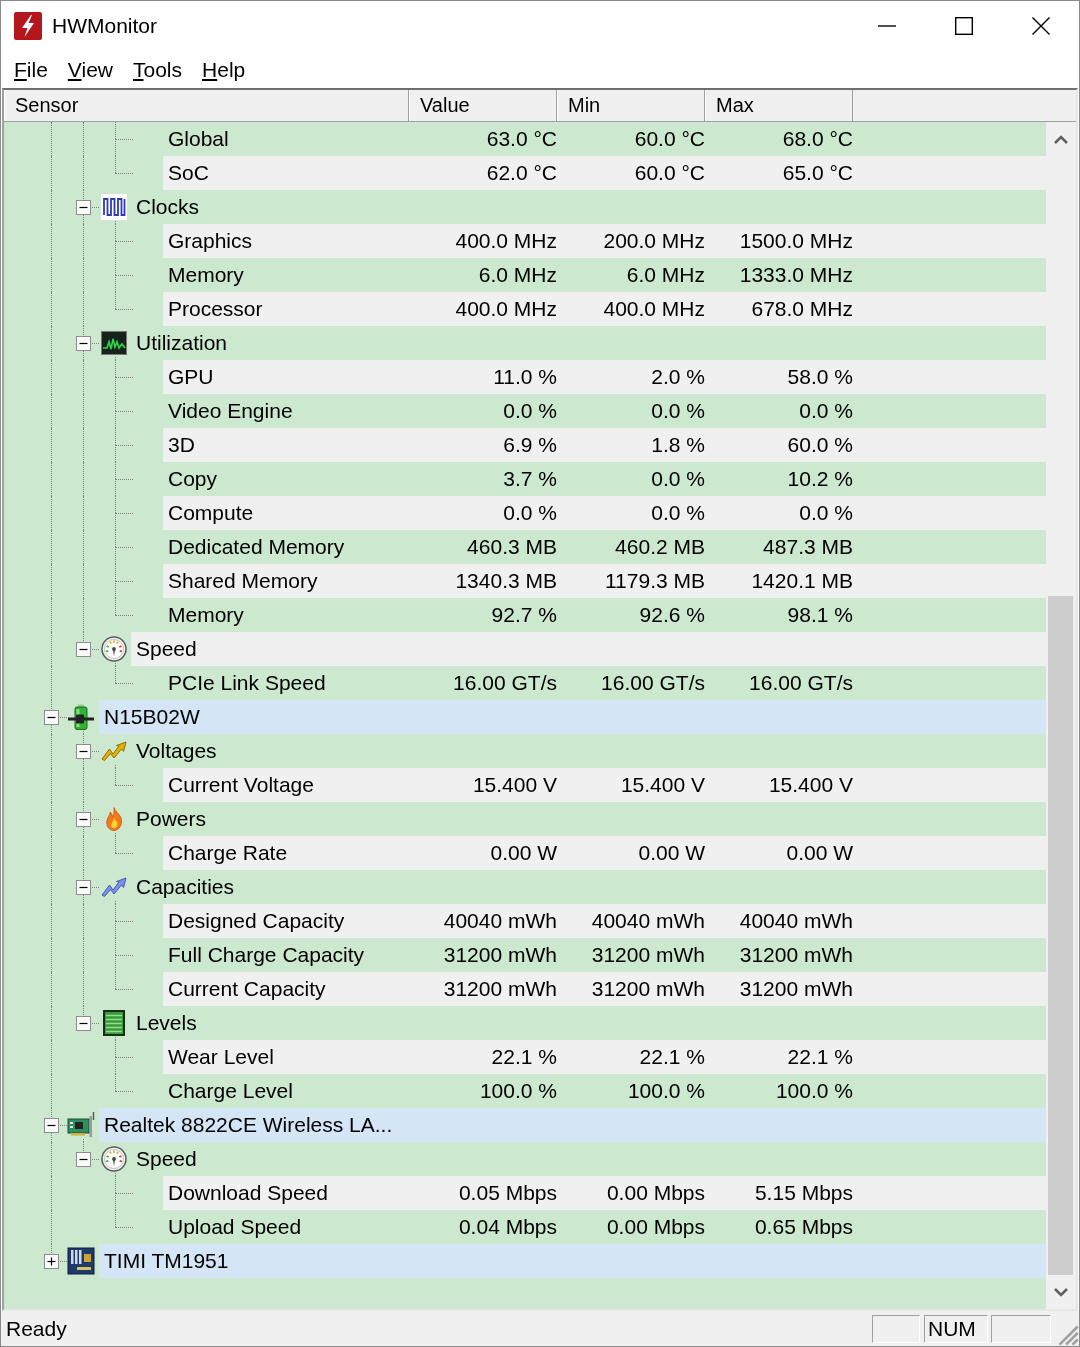  What do you see at coordinates (803, 1193) in the screenshot?
I see `max-cell-text: 5.15 Mbps` at bounding box center [803, 1193].